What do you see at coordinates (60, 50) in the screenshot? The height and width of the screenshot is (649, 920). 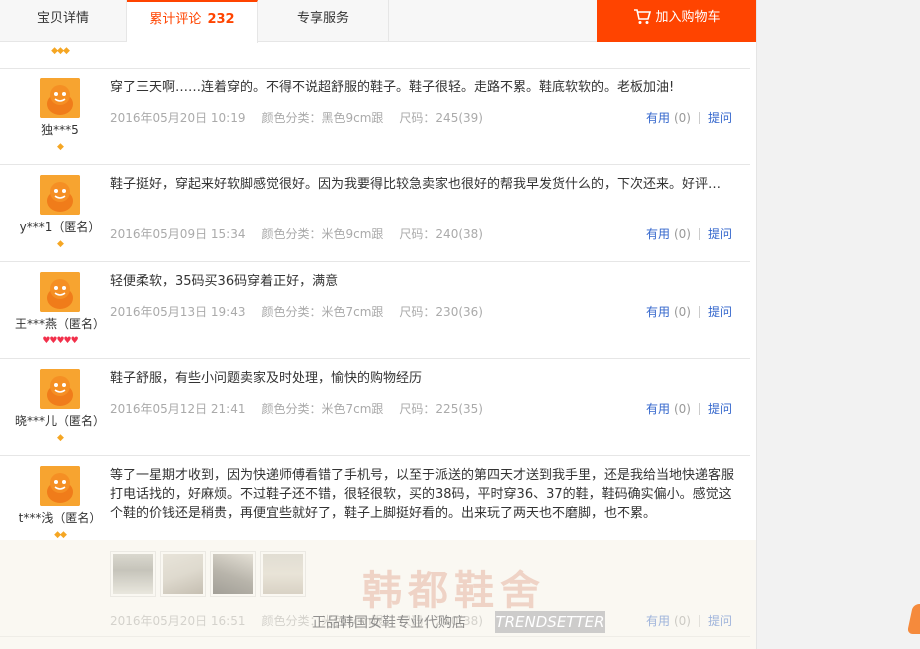 I see `reviewer-info: ◆◆◆` at bounding box center [60, 50].